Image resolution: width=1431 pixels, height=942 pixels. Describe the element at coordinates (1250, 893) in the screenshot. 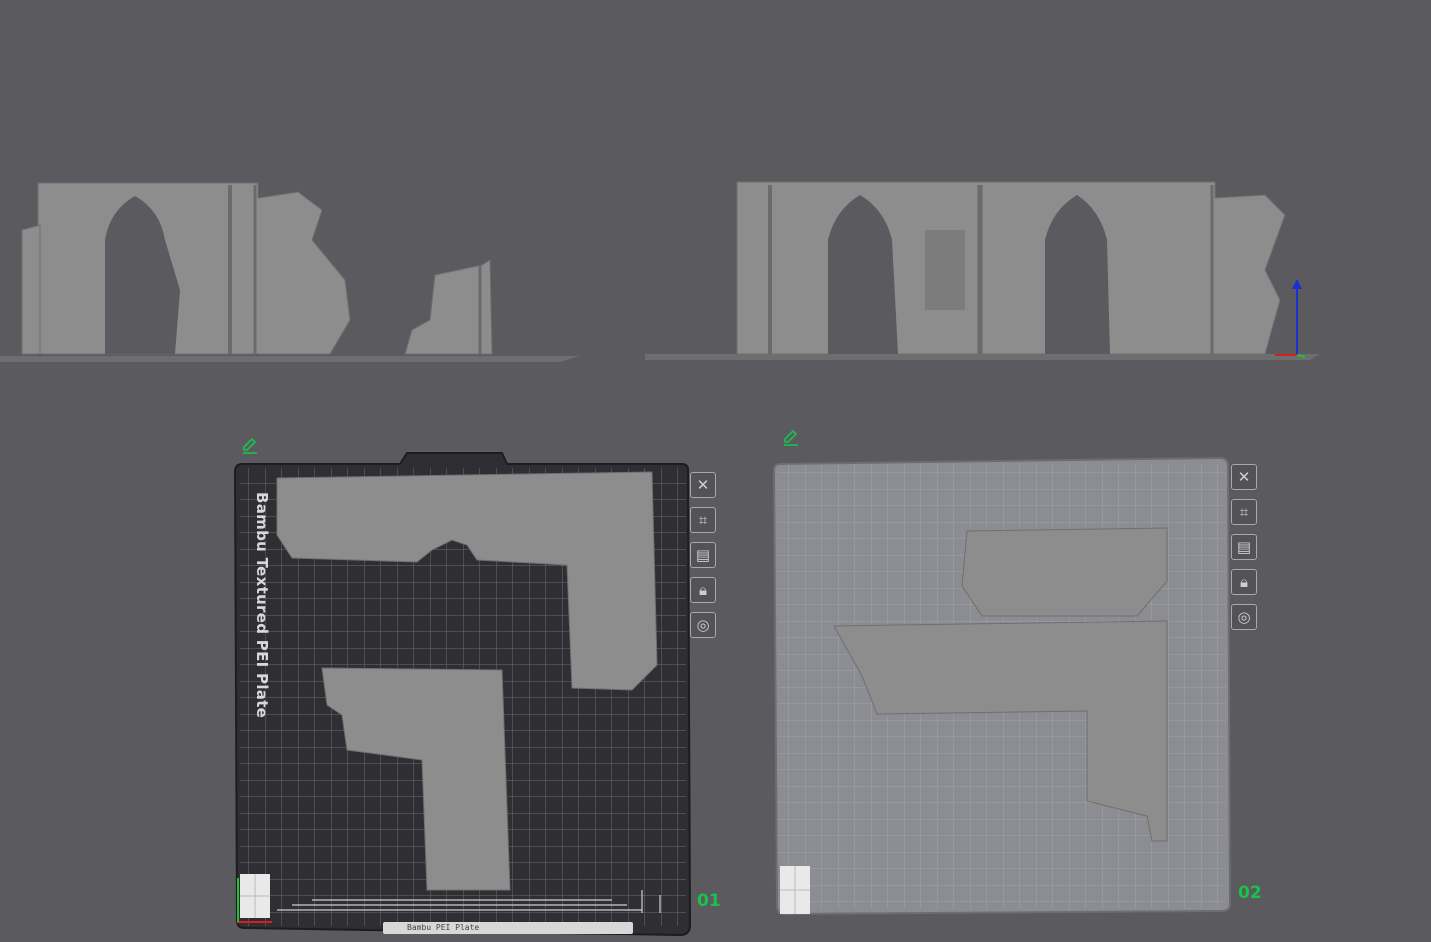

I see `plate-02-number: 02` at that location.